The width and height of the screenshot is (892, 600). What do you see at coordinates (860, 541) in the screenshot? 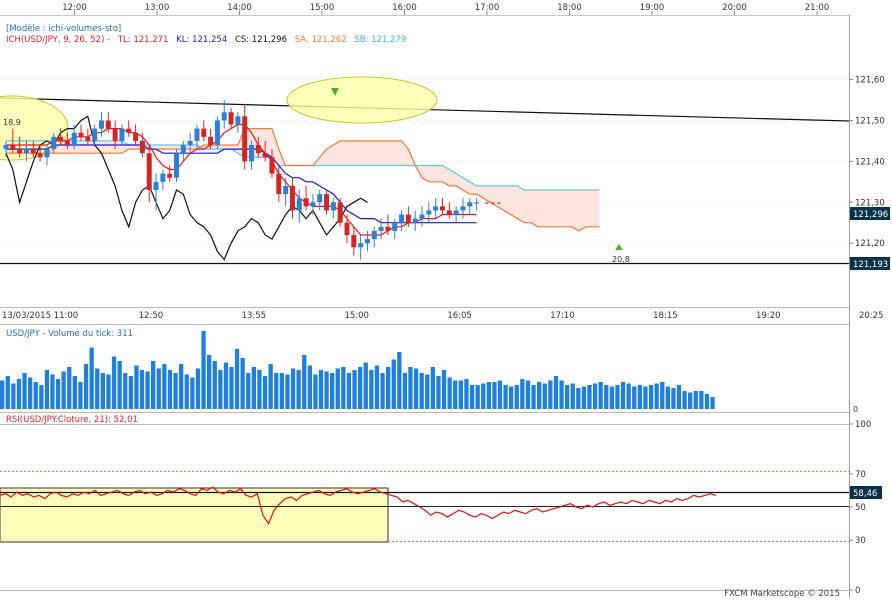
I see `rsi-tick-label: 30` at bounding box center [860, 541].